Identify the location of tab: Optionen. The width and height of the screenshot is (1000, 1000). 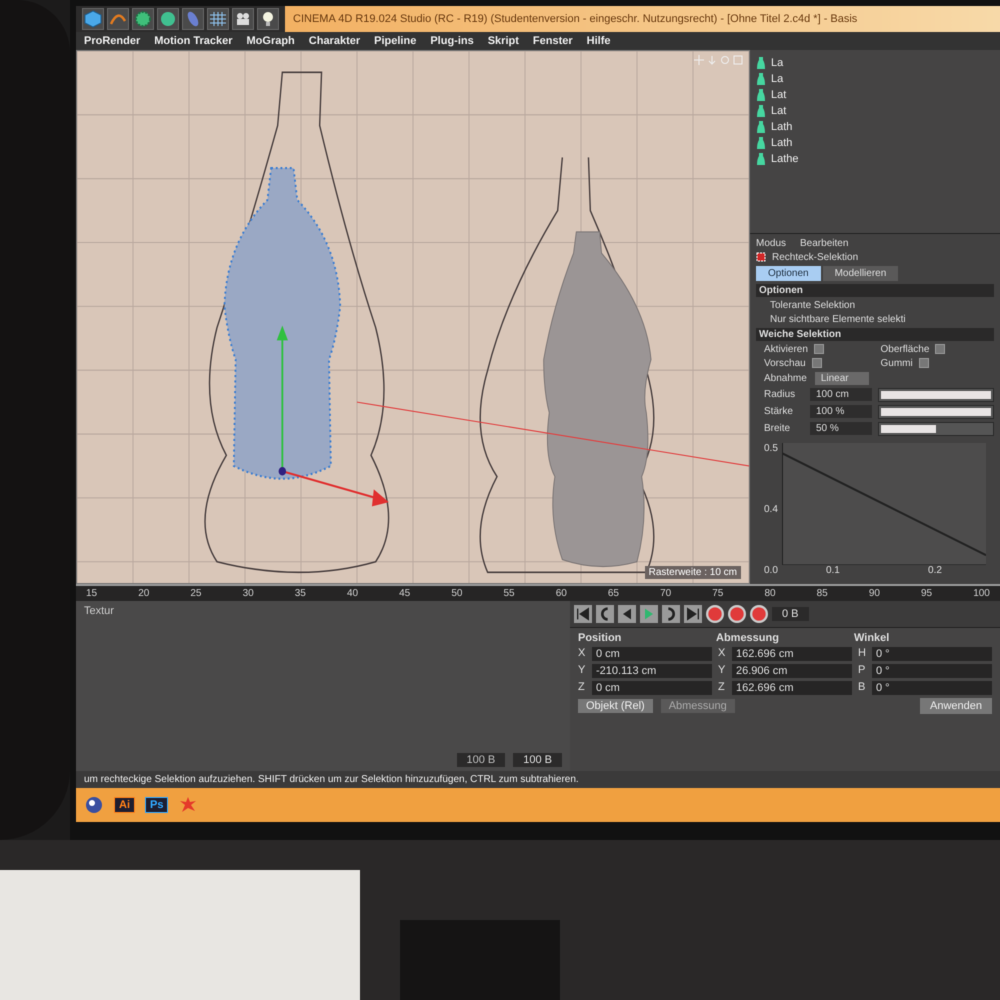
(788, 273).